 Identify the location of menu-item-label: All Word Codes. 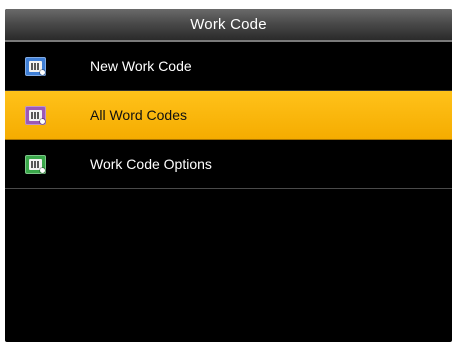
(139, 115).